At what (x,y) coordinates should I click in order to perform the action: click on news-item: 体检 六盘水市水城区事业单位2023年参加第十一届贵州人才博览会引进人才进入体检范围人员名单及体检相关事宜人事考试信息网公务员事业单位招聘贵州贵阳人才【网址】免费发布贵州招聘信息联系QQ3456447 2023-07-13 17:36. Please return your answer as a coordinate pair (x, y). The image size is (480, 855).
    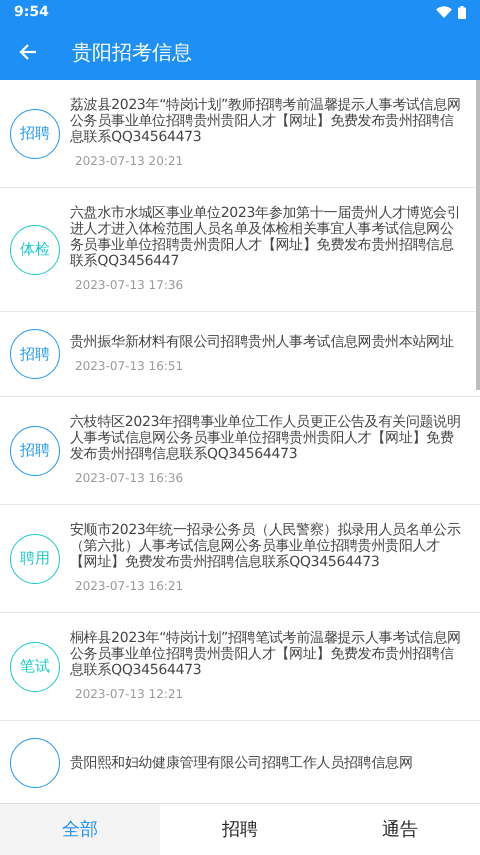
    Looking at the image, I should click on (240, 250).